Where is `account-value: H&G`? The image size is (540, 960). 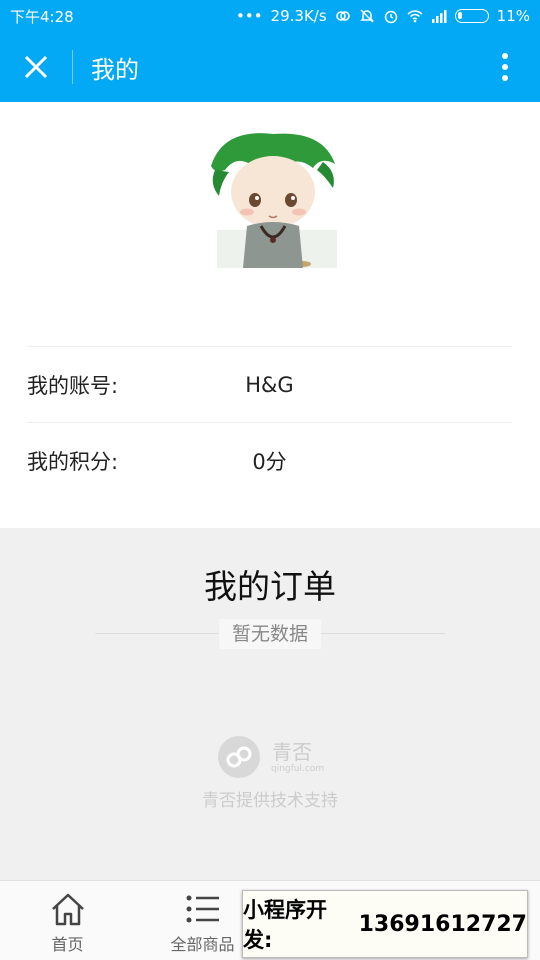 account-value: H&G is located at coordinates (269, 385).